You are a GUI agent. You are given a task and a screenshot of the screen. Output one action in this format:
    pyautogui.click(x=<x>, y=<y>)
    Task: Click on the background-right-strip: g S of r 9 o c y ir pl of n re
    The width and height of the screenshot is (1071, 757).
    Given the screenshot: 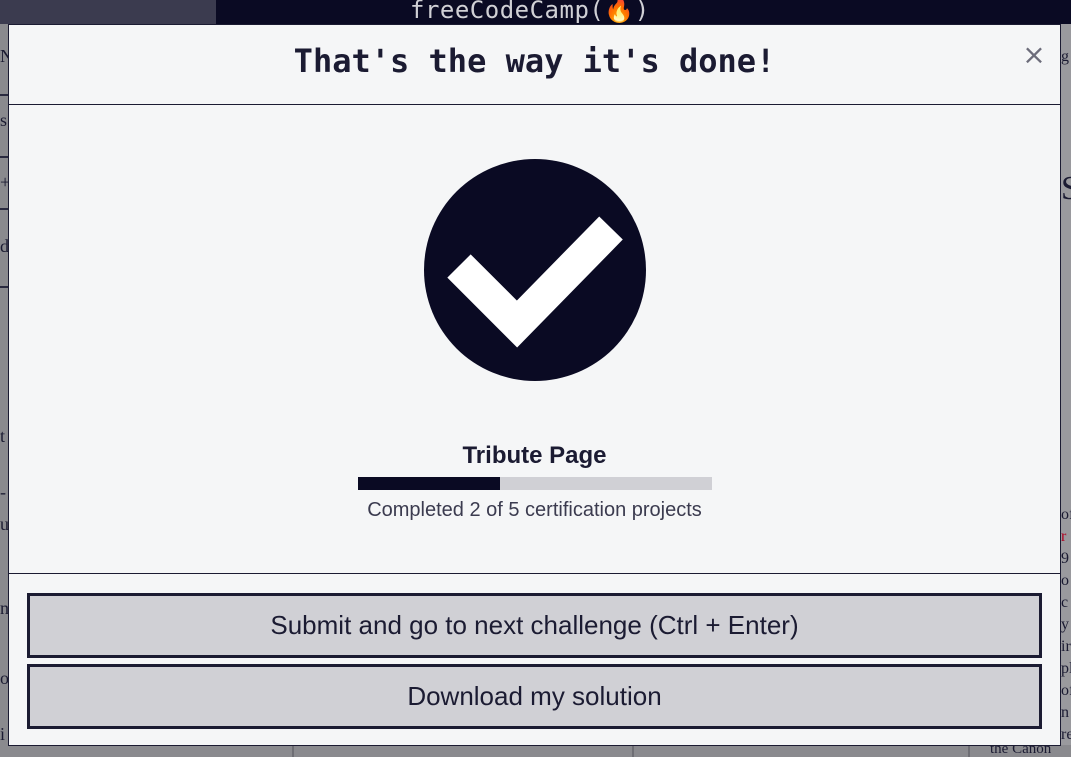 What is the action you would take?
    pyautogui.click(x=1066, y=390)
    